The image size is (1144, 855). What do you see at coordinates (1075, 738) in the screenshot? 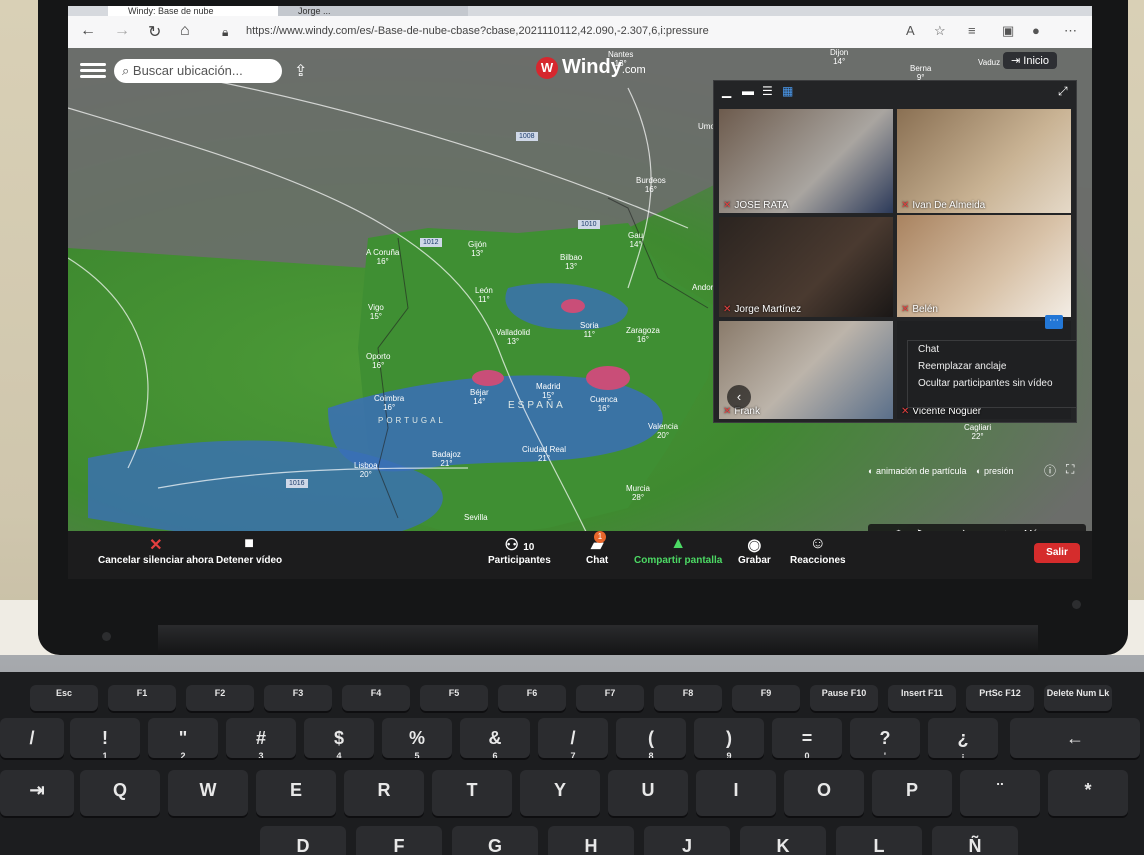
I see `keyboard-key: ←` at bounding box center [1075, 738].